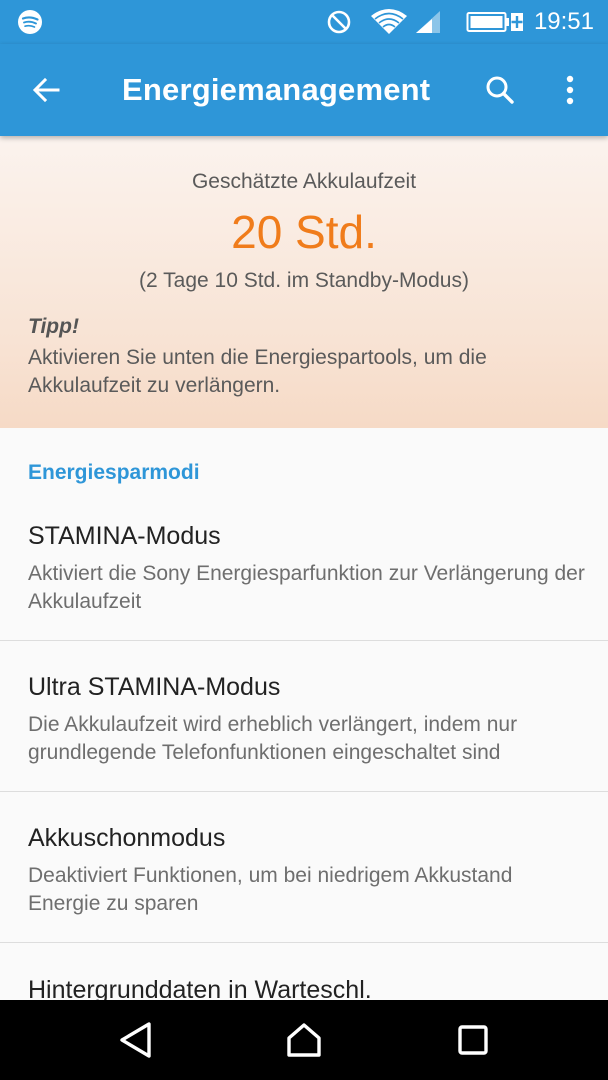 This screenshot has width=608, height=1080. What do you see at coordinates (339, 22) in the screenshot?
I see `do-not-disturb-icon` at bounding box center [339, 22].